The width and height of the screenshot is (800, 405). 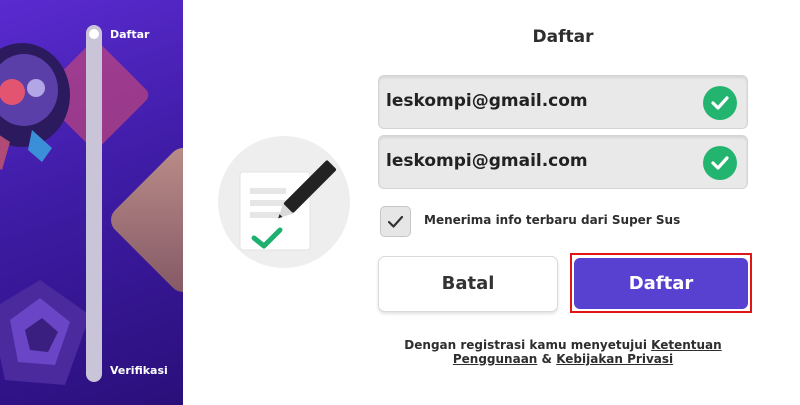 What do you see at coordinates (94, 34) in the screenshot?
I see `progress-indicator` at bounding box center [94, 34].